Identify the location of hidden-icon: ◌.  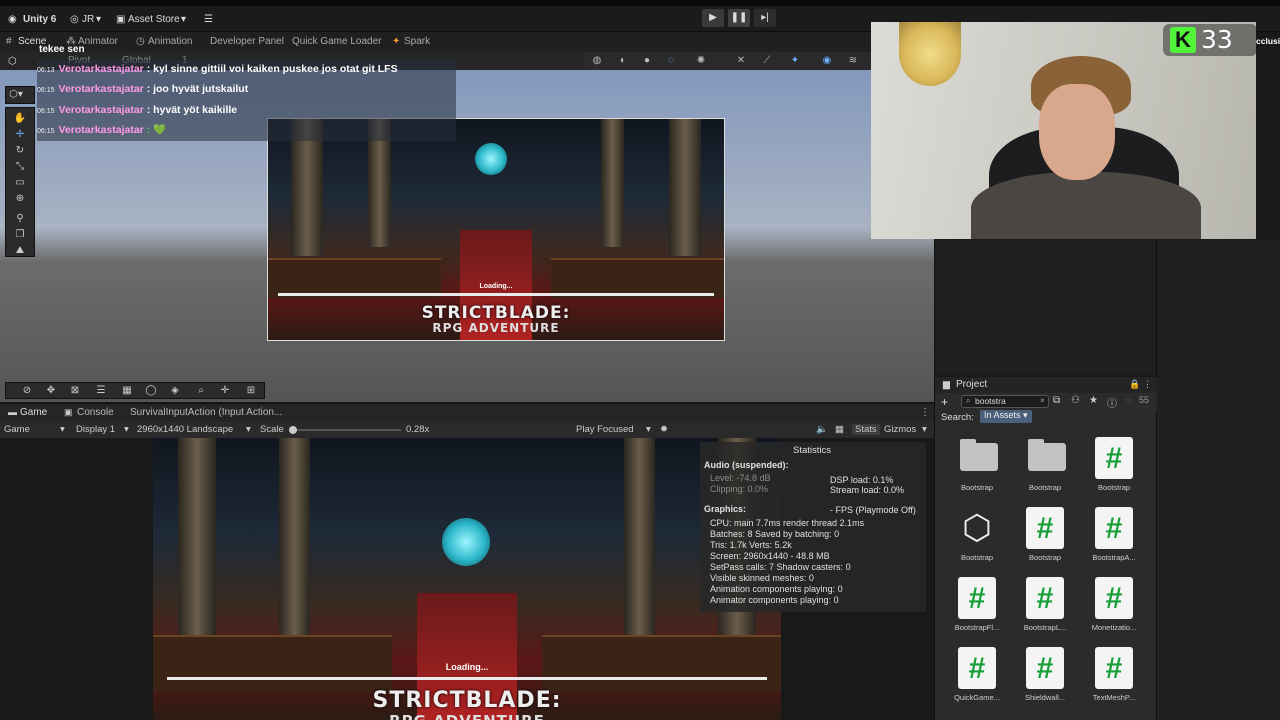
(1128, 400).